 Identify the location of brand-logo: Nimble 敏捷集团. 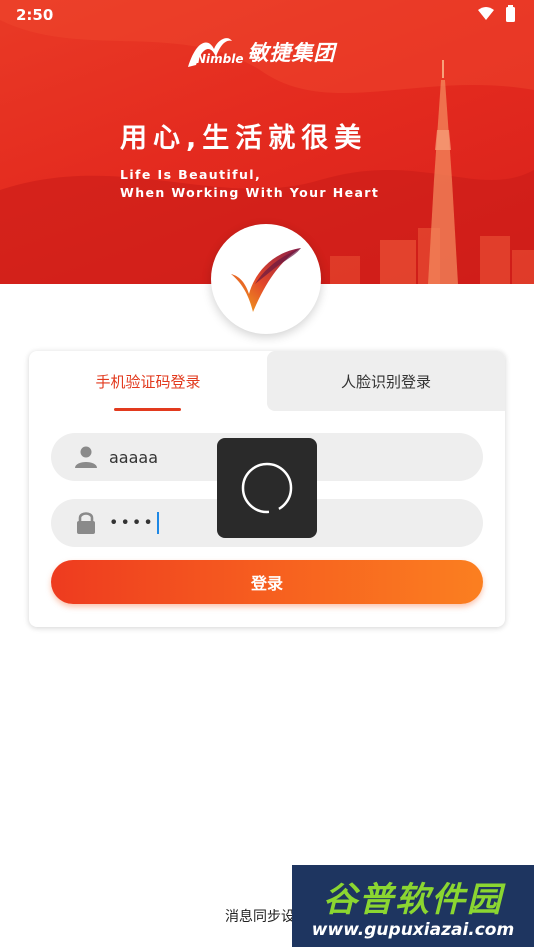
(261, 52).